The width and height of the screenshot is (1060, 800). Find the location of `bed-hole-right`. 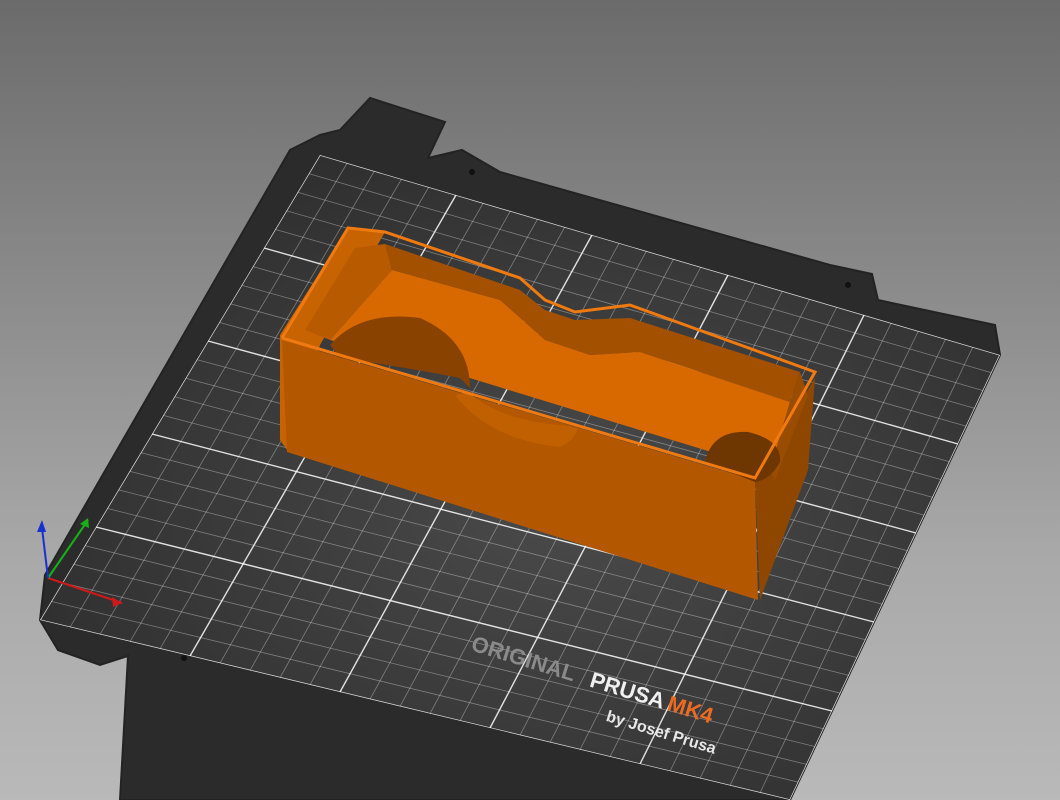

bed-hole-right is located at coordinates (848, 285).